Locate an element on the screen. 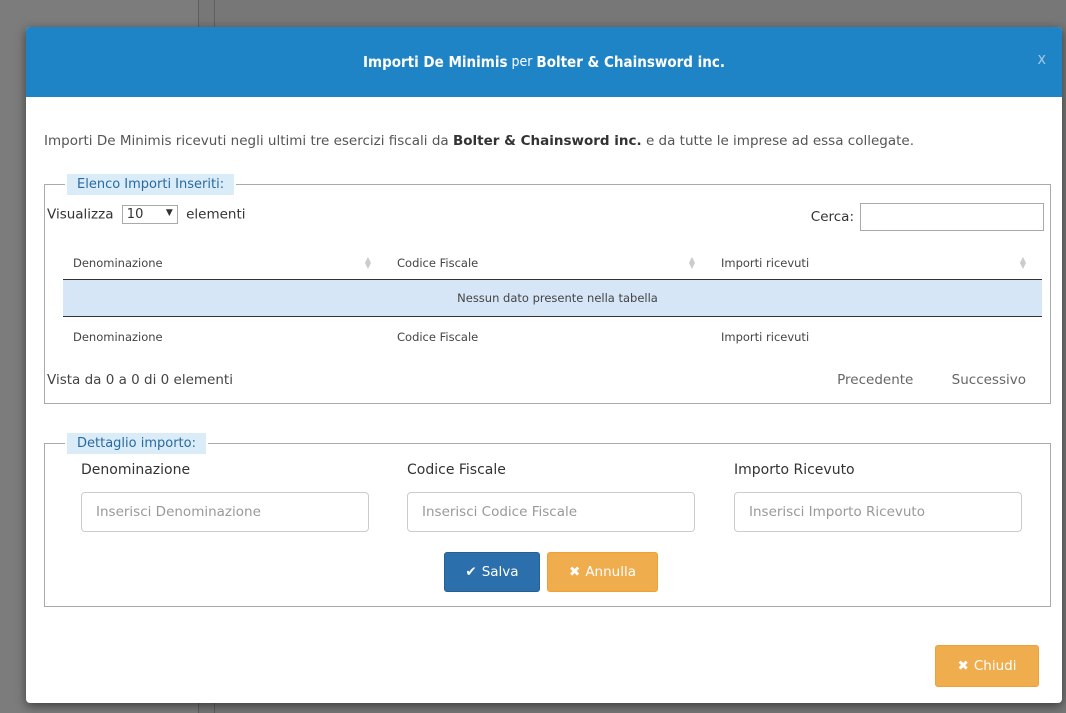 The width and height of the screenshot is (1066, 713). table-row: Nessun dato presente nella tabella is located at coordinates (552, 298).